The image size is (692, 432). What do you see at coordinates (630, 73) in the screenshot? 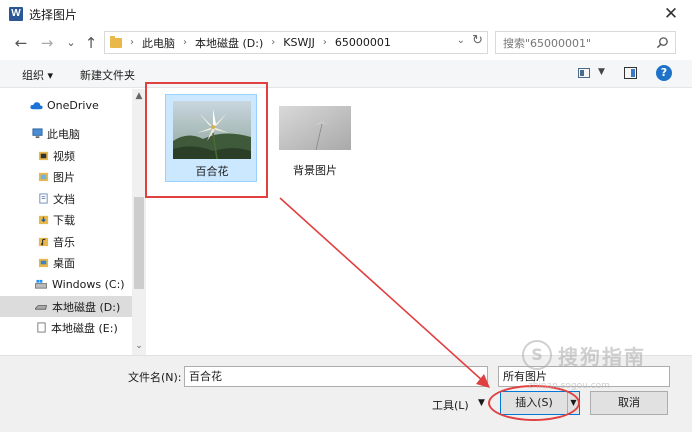
I see `preview-pane-icon` at bounding box center [630, 73].